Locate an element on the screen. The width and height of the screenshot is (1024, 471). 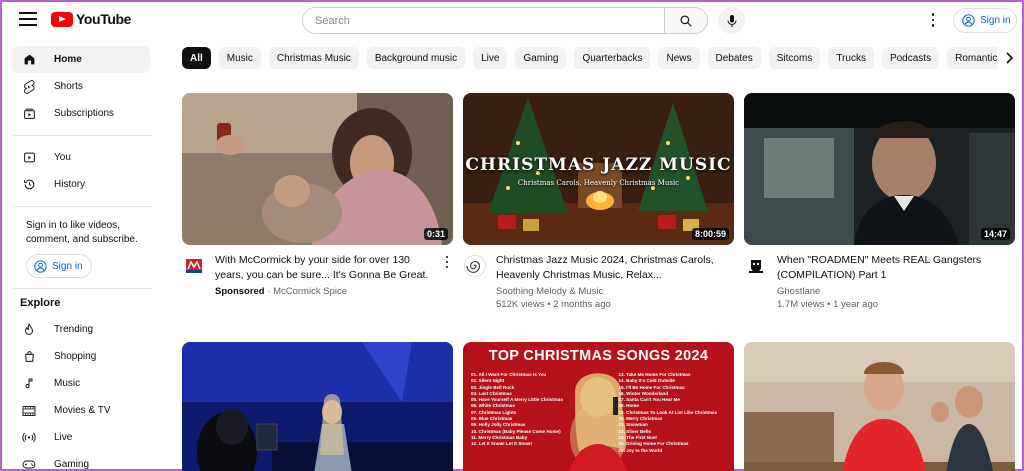
chip-scroll-next-button is located at coordinates (1009, 58).